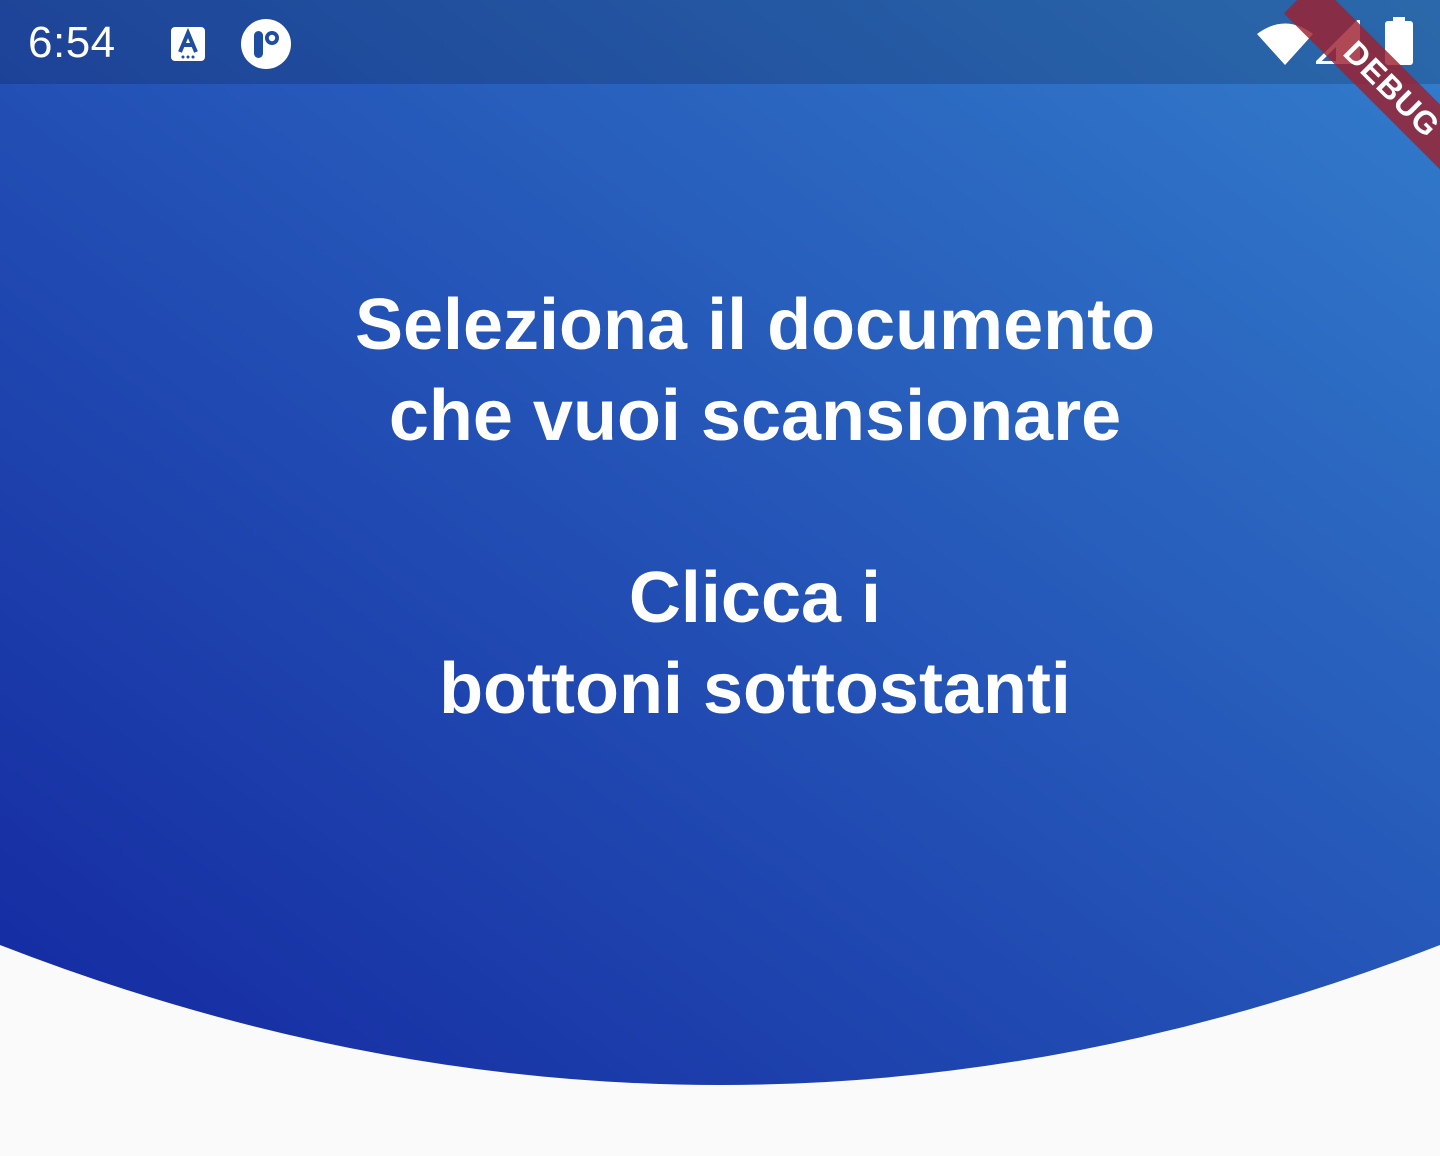  I want to click on instruction-line-1: Seleziona il documento, so click(755, 325).